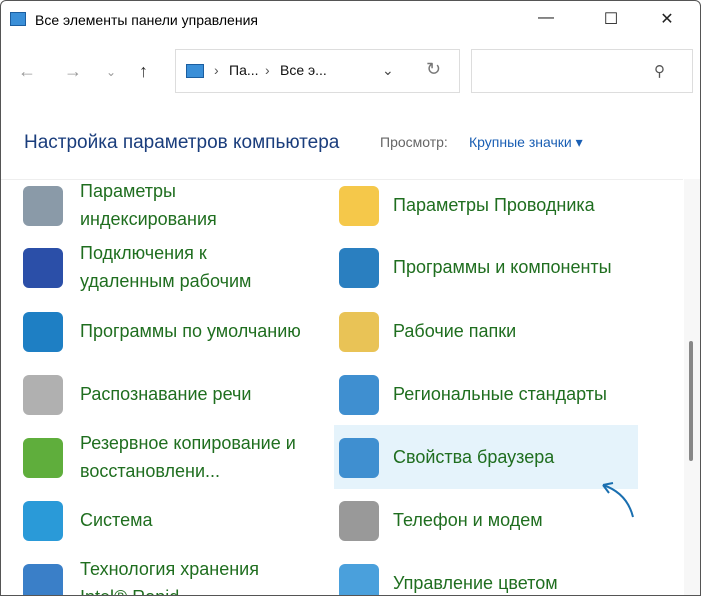 The image size is (701, 596). Describe the element at coordinates (667, 20) in the screenshot. I see `close-button: ✕` at that location.